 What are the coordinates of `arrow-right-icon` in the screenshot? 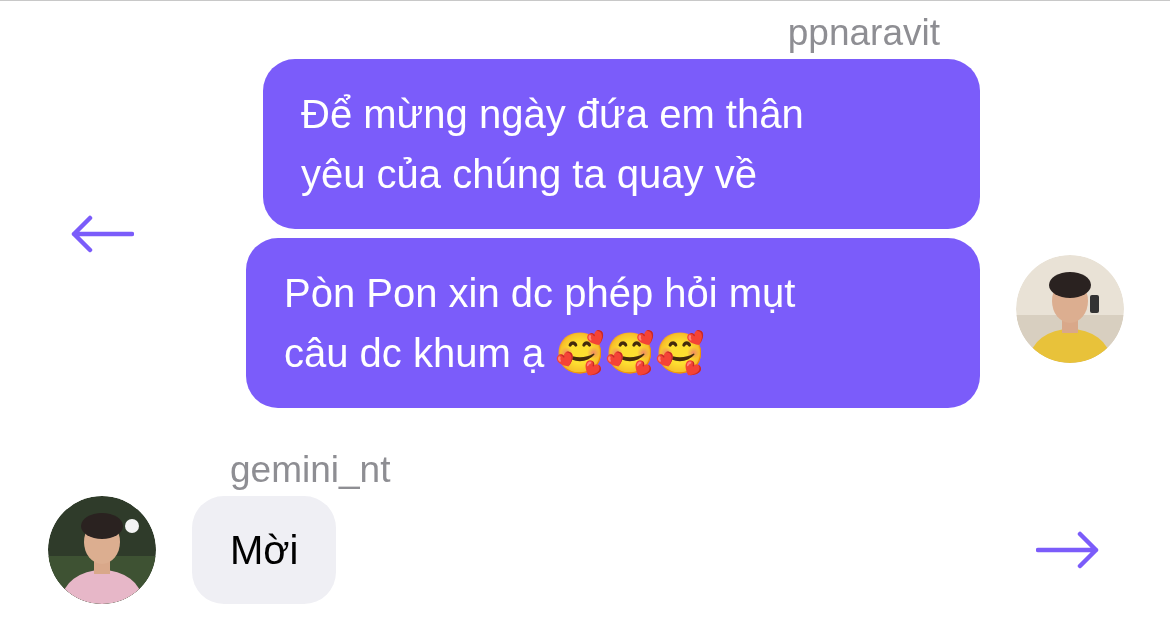 It's located at (1068, 550).